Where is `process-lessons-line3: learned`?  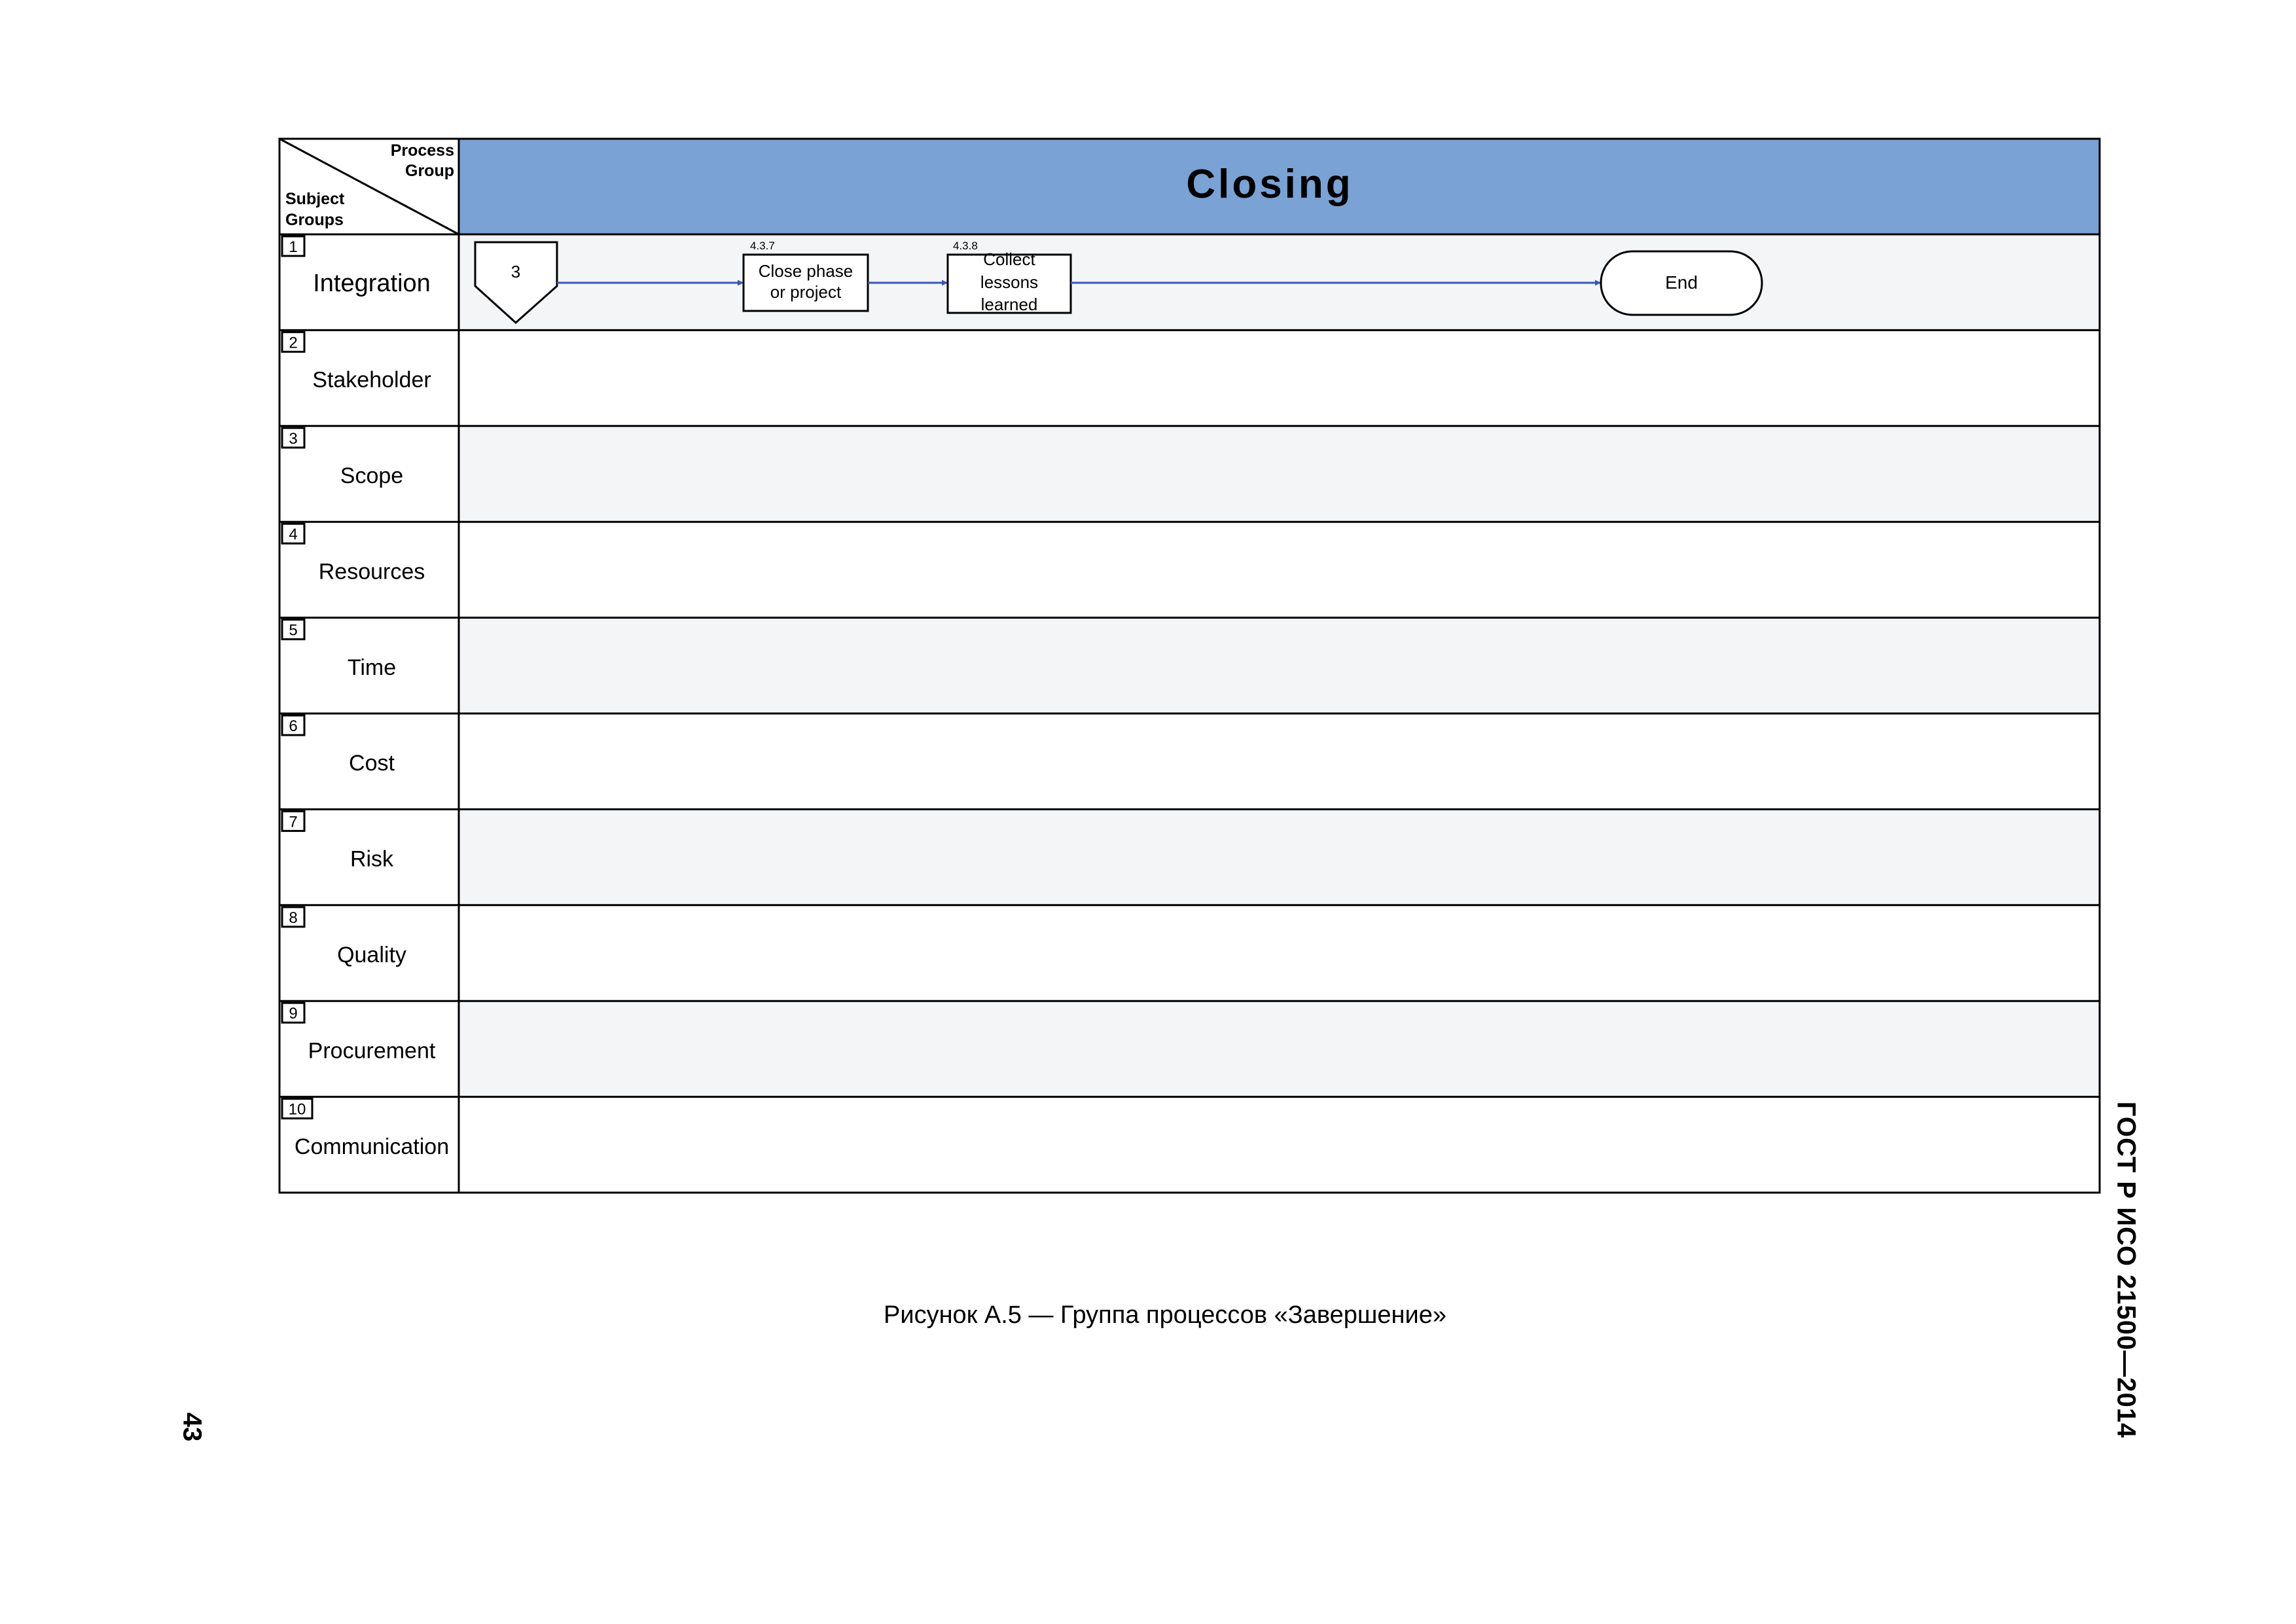
process-lessons-line3: learned is located at coordinates (1009, 304).